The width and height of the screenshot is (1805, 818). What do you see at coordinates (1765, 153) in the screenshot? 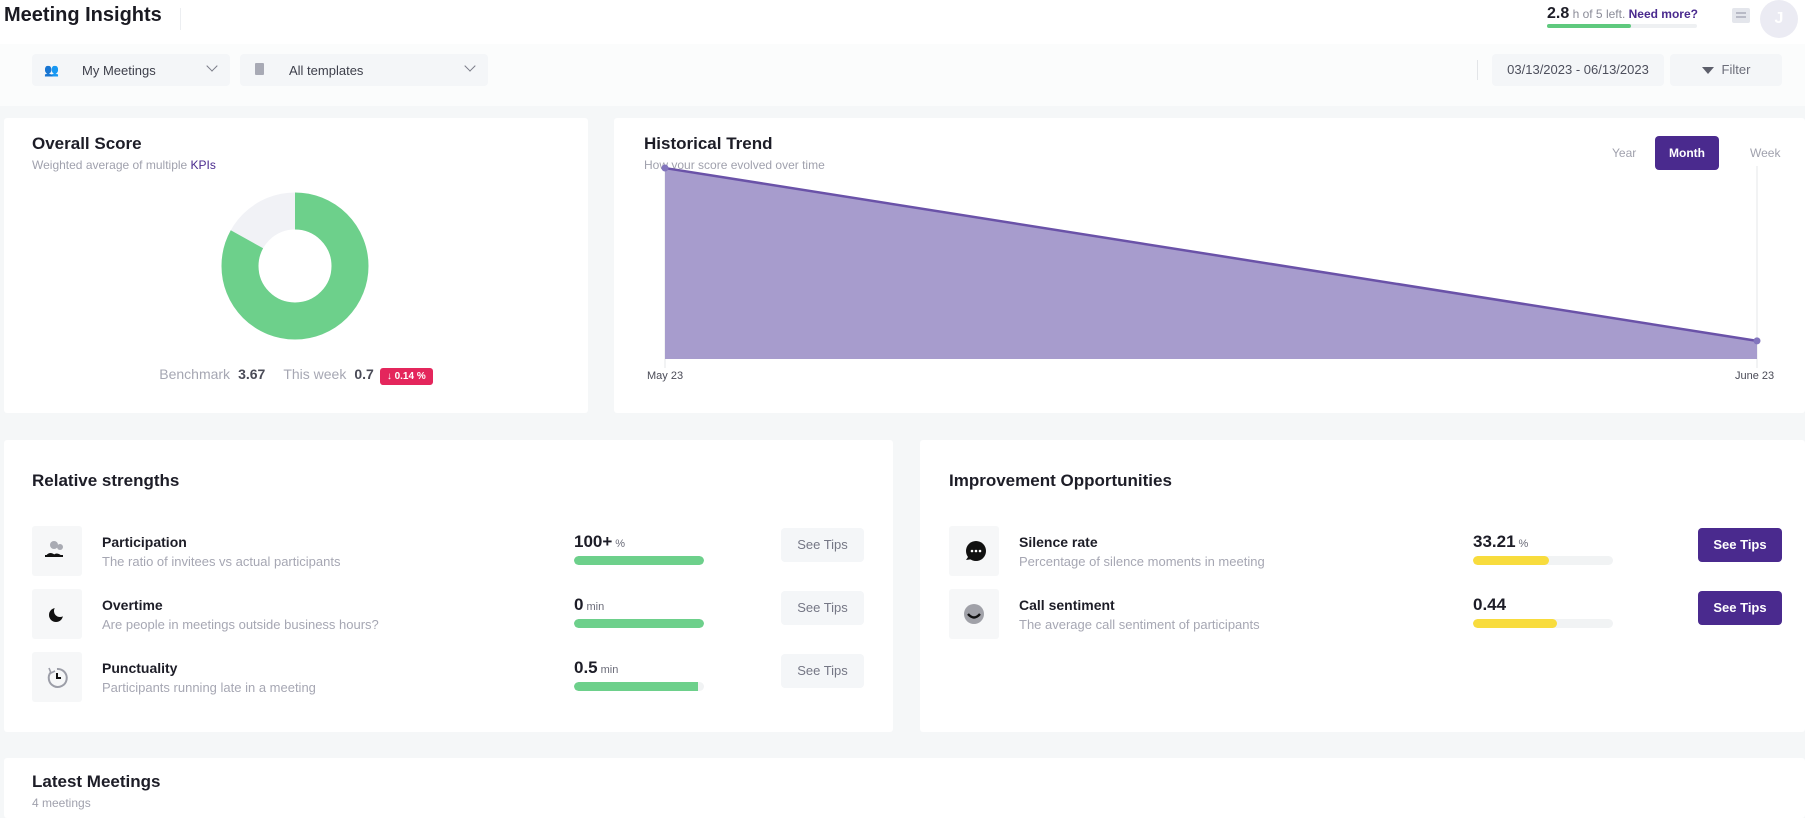
I see `period-tab-week: Week` at bounding box center [1765, 153].